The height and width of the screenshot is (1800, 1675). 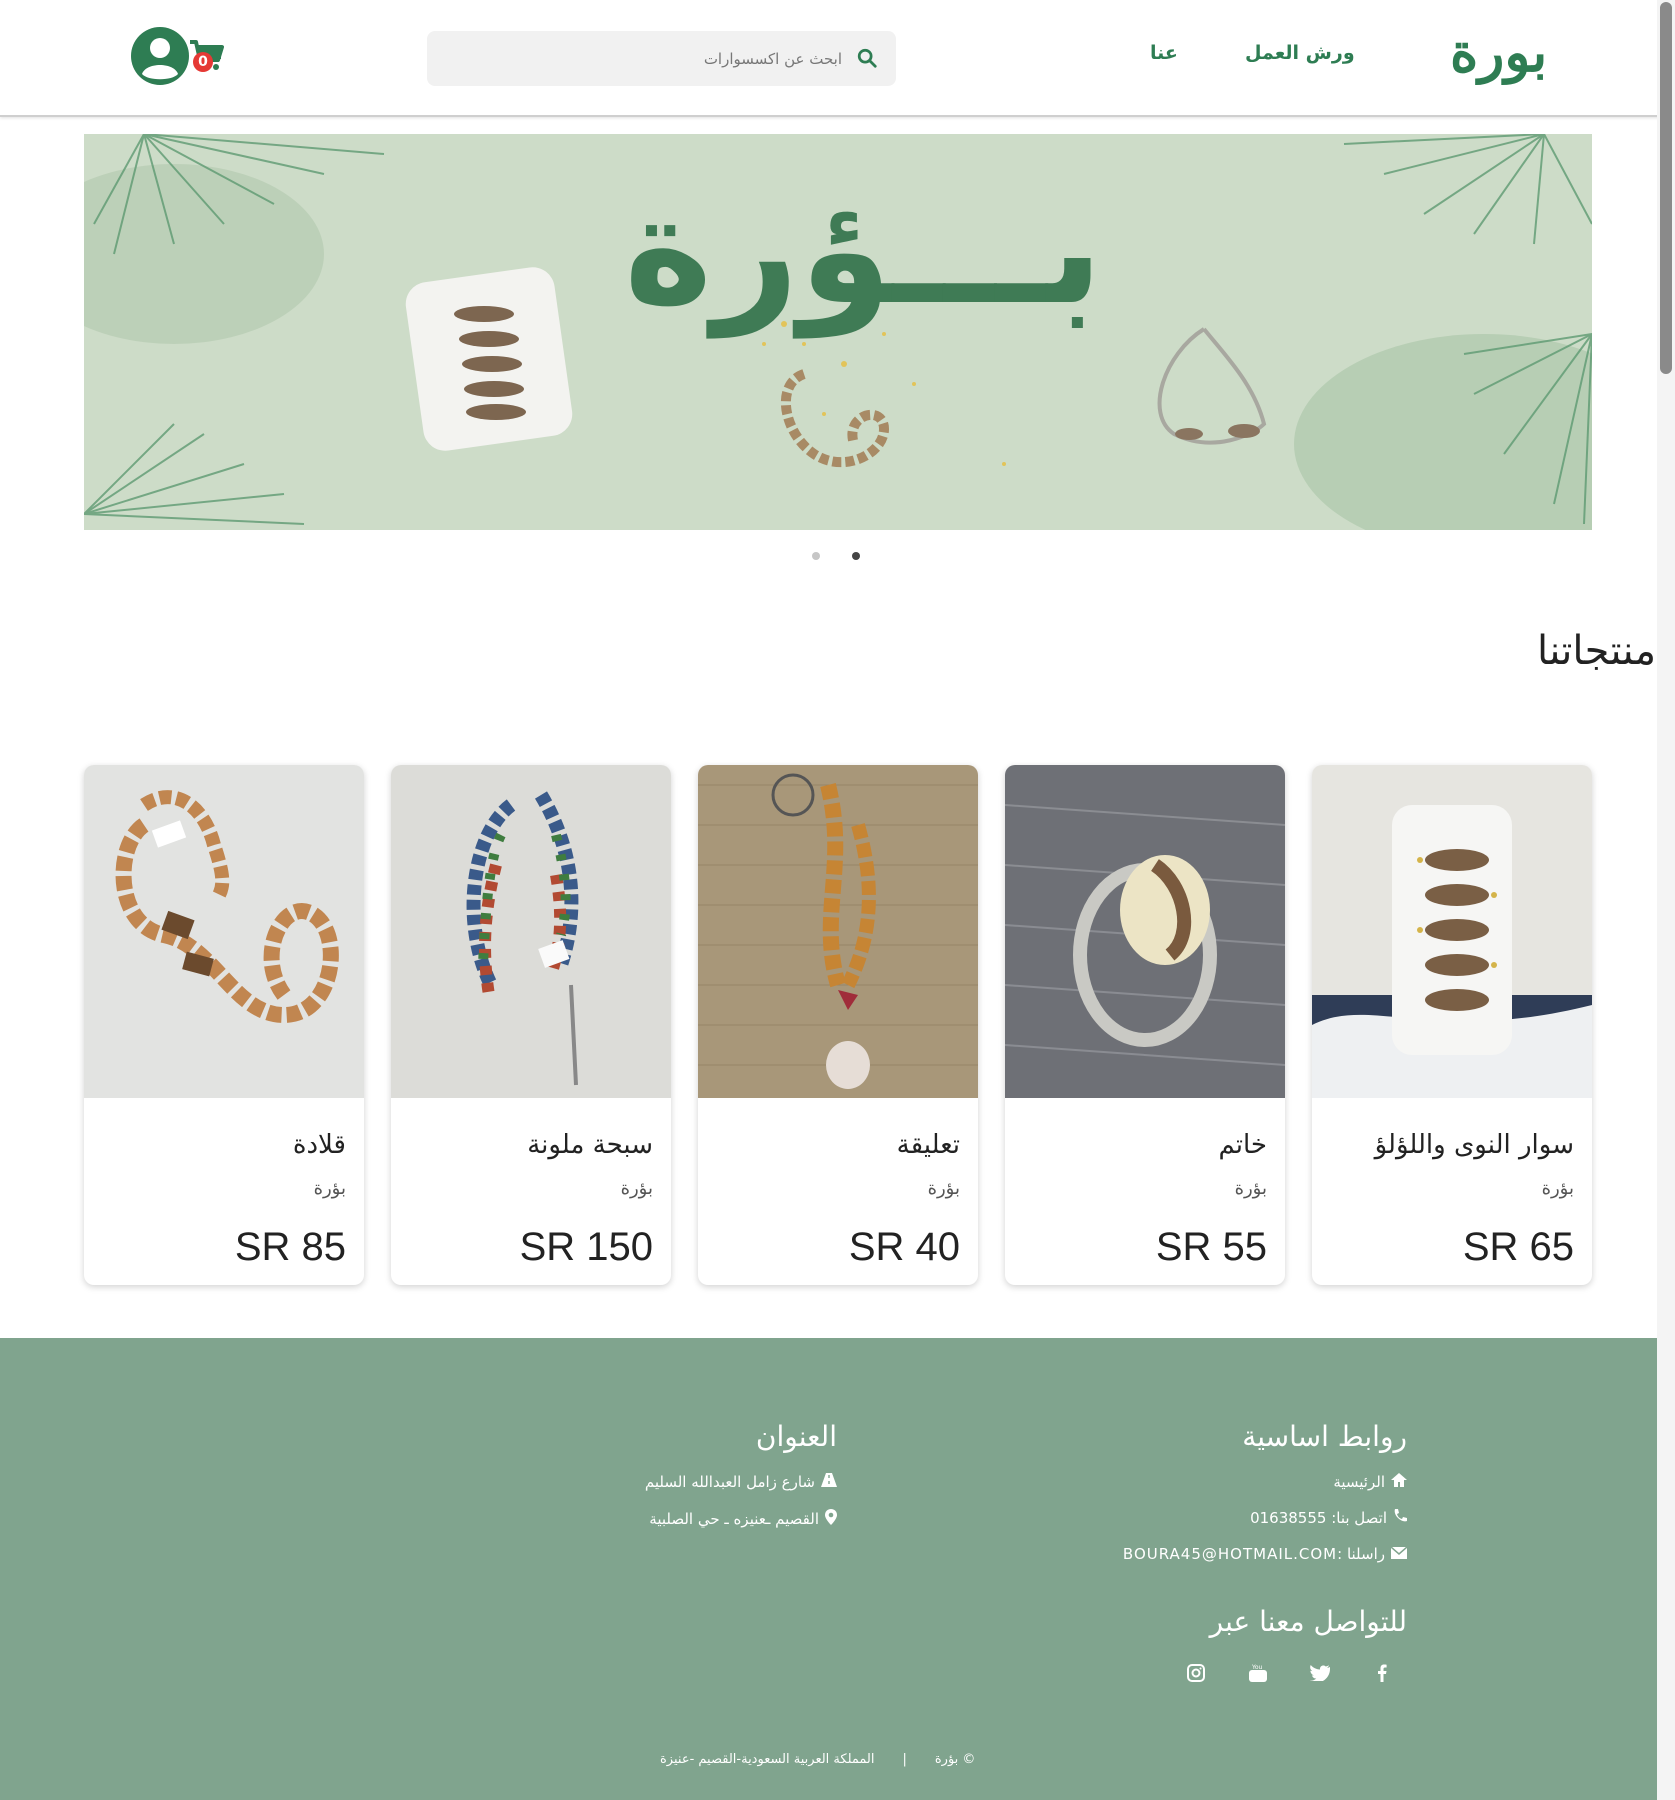 What do you see at coordinates (531, 1145) in the screenshot?
I see `product-name: سبحة ملونة` at bounding box center [531, 1145].